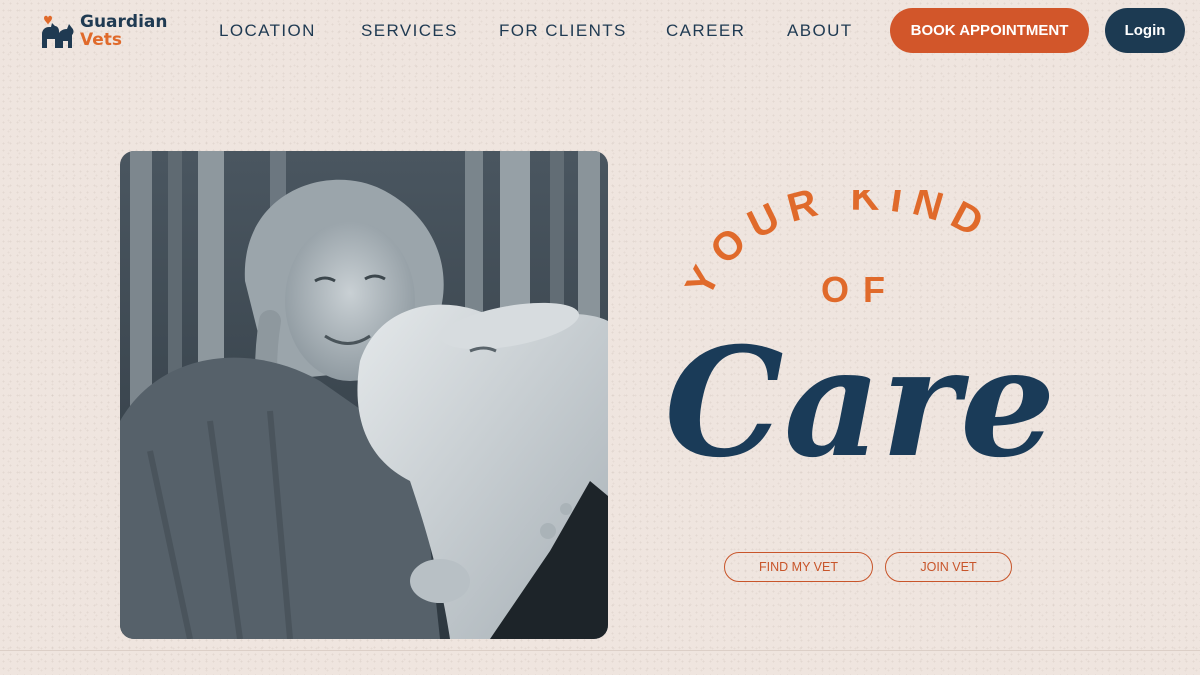  Describe the element at coordinates (820, 31) in the screenshot. I see `nav-about: ABOUT` at that location.